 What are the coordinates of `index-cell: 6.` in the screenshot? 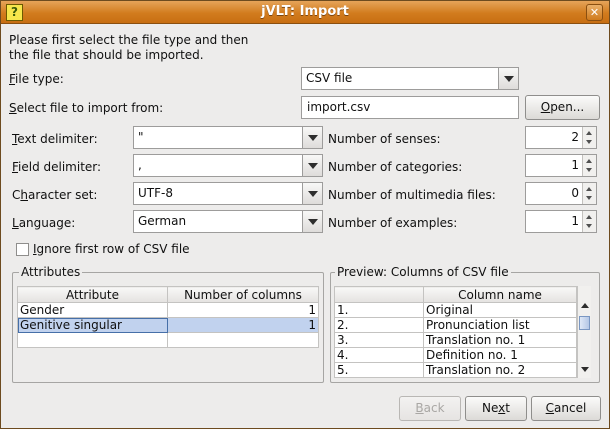 It's located at (379, 377).